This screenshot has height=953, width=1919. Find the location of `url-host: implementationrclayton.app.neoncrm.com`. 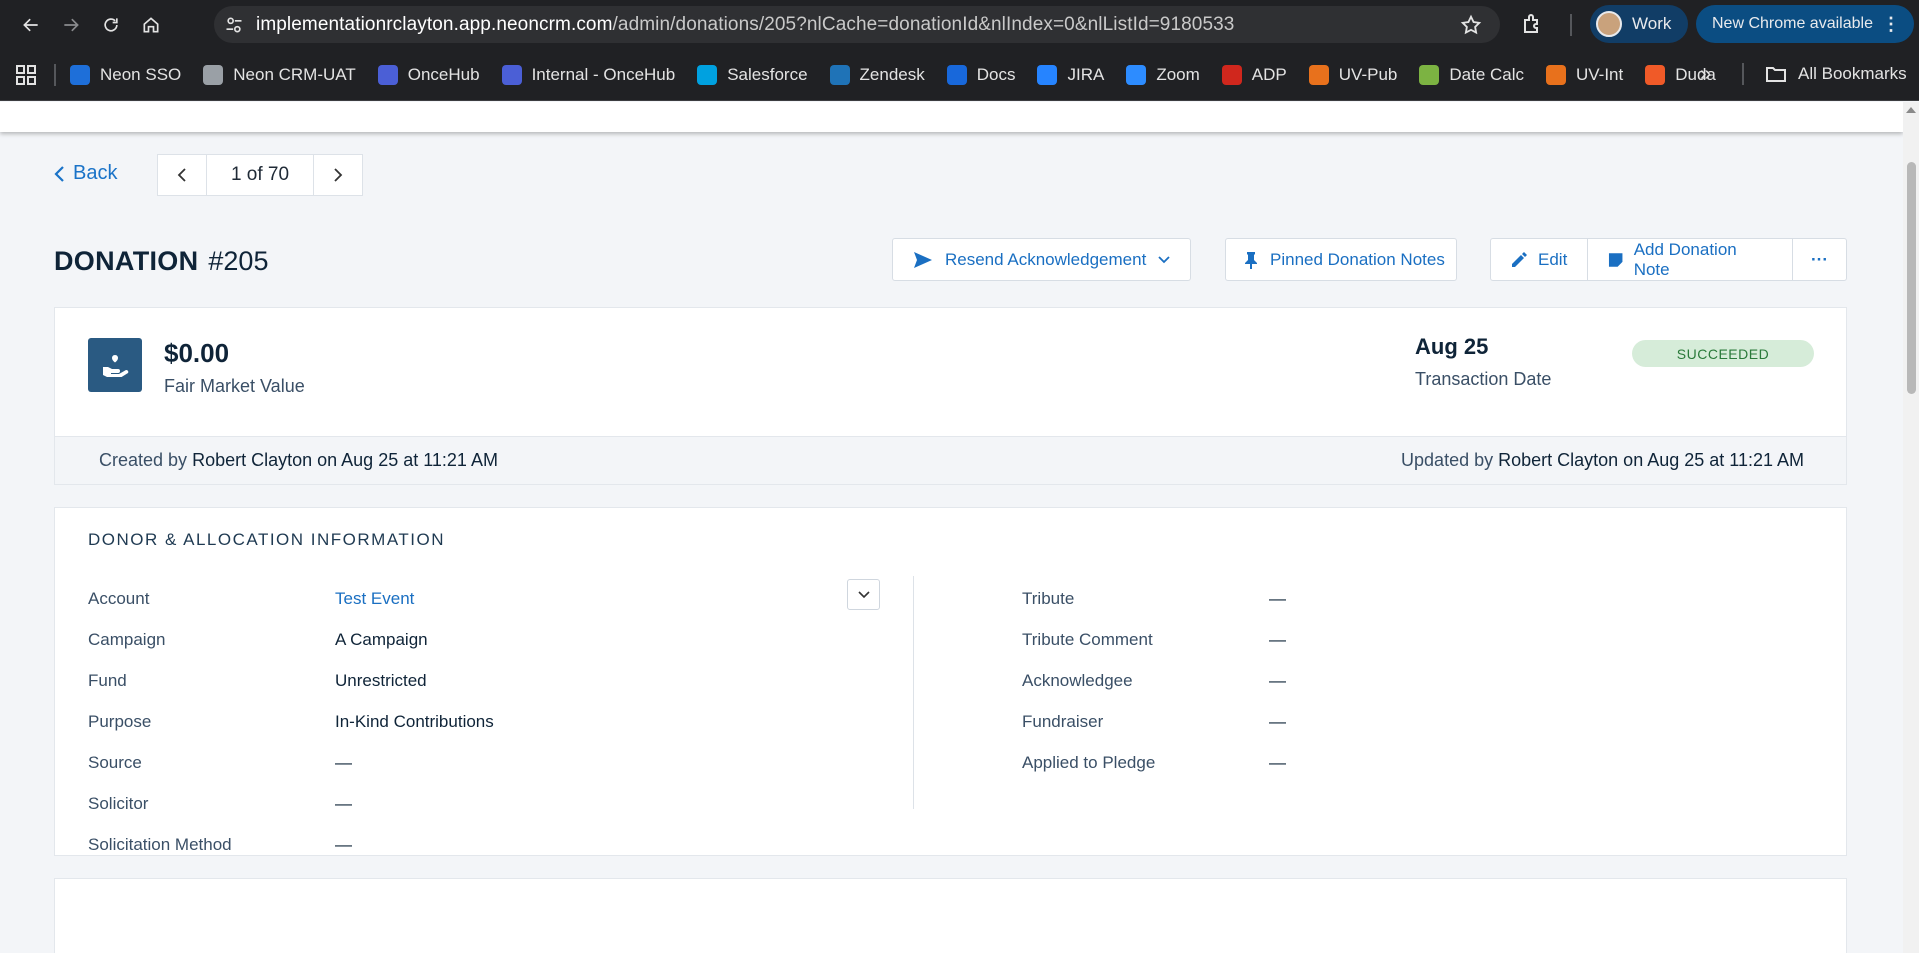

url-host: implementationrclayton.app.neoncrm.com is located at coordinates (434, 24).